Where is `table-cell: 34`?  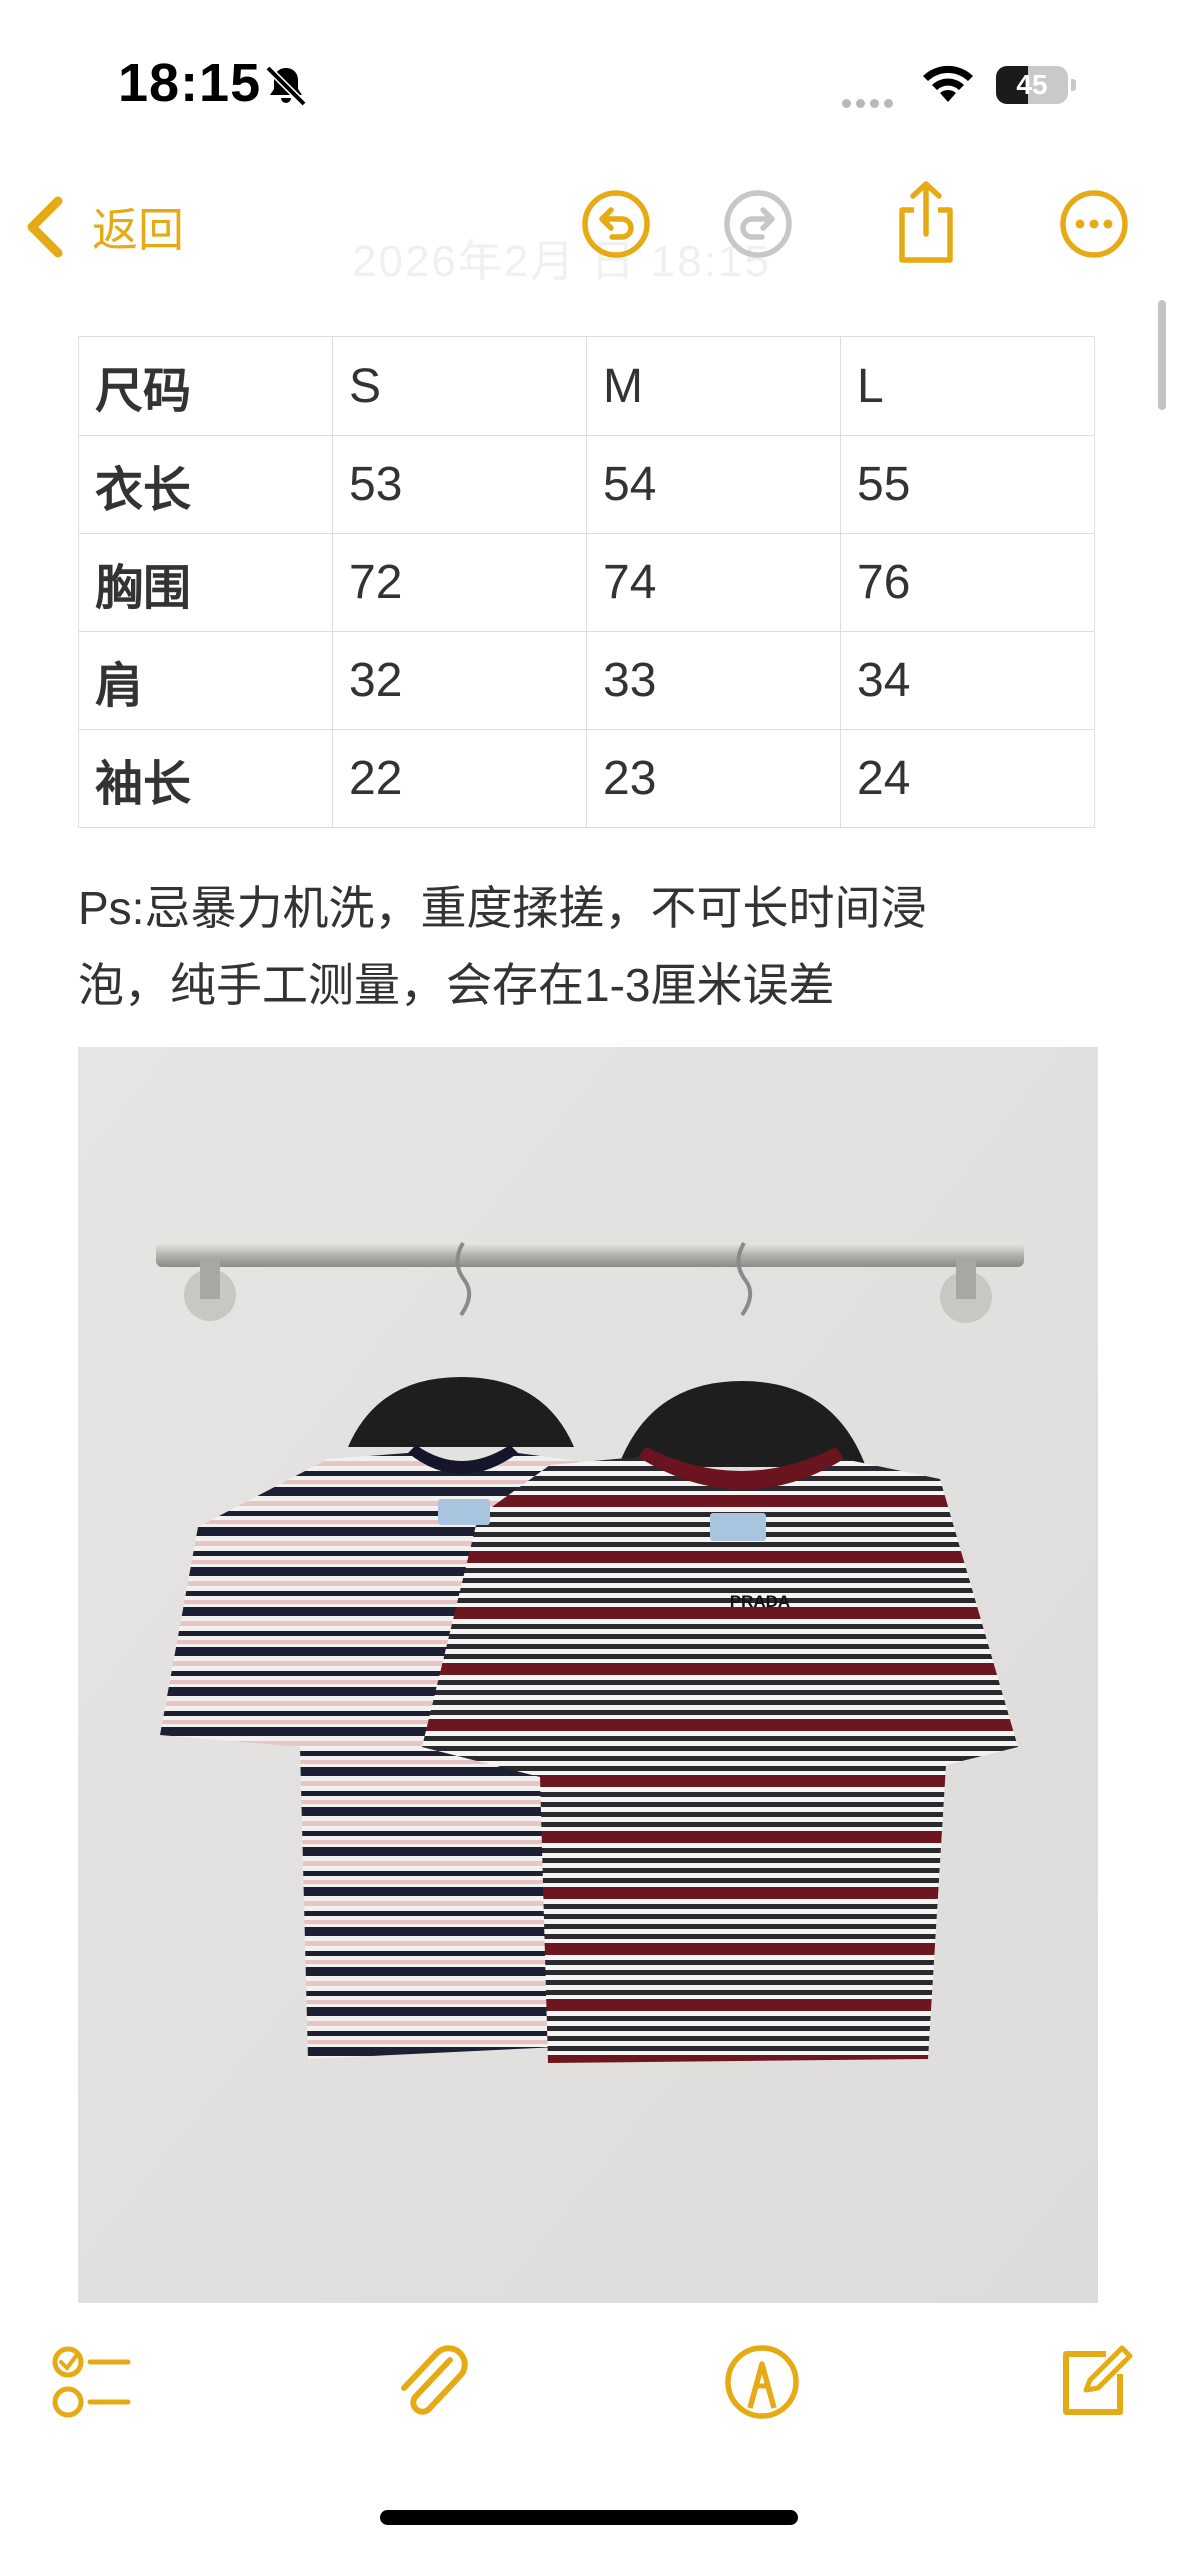 table-cell: 34 is located at coordinates (967, 680).